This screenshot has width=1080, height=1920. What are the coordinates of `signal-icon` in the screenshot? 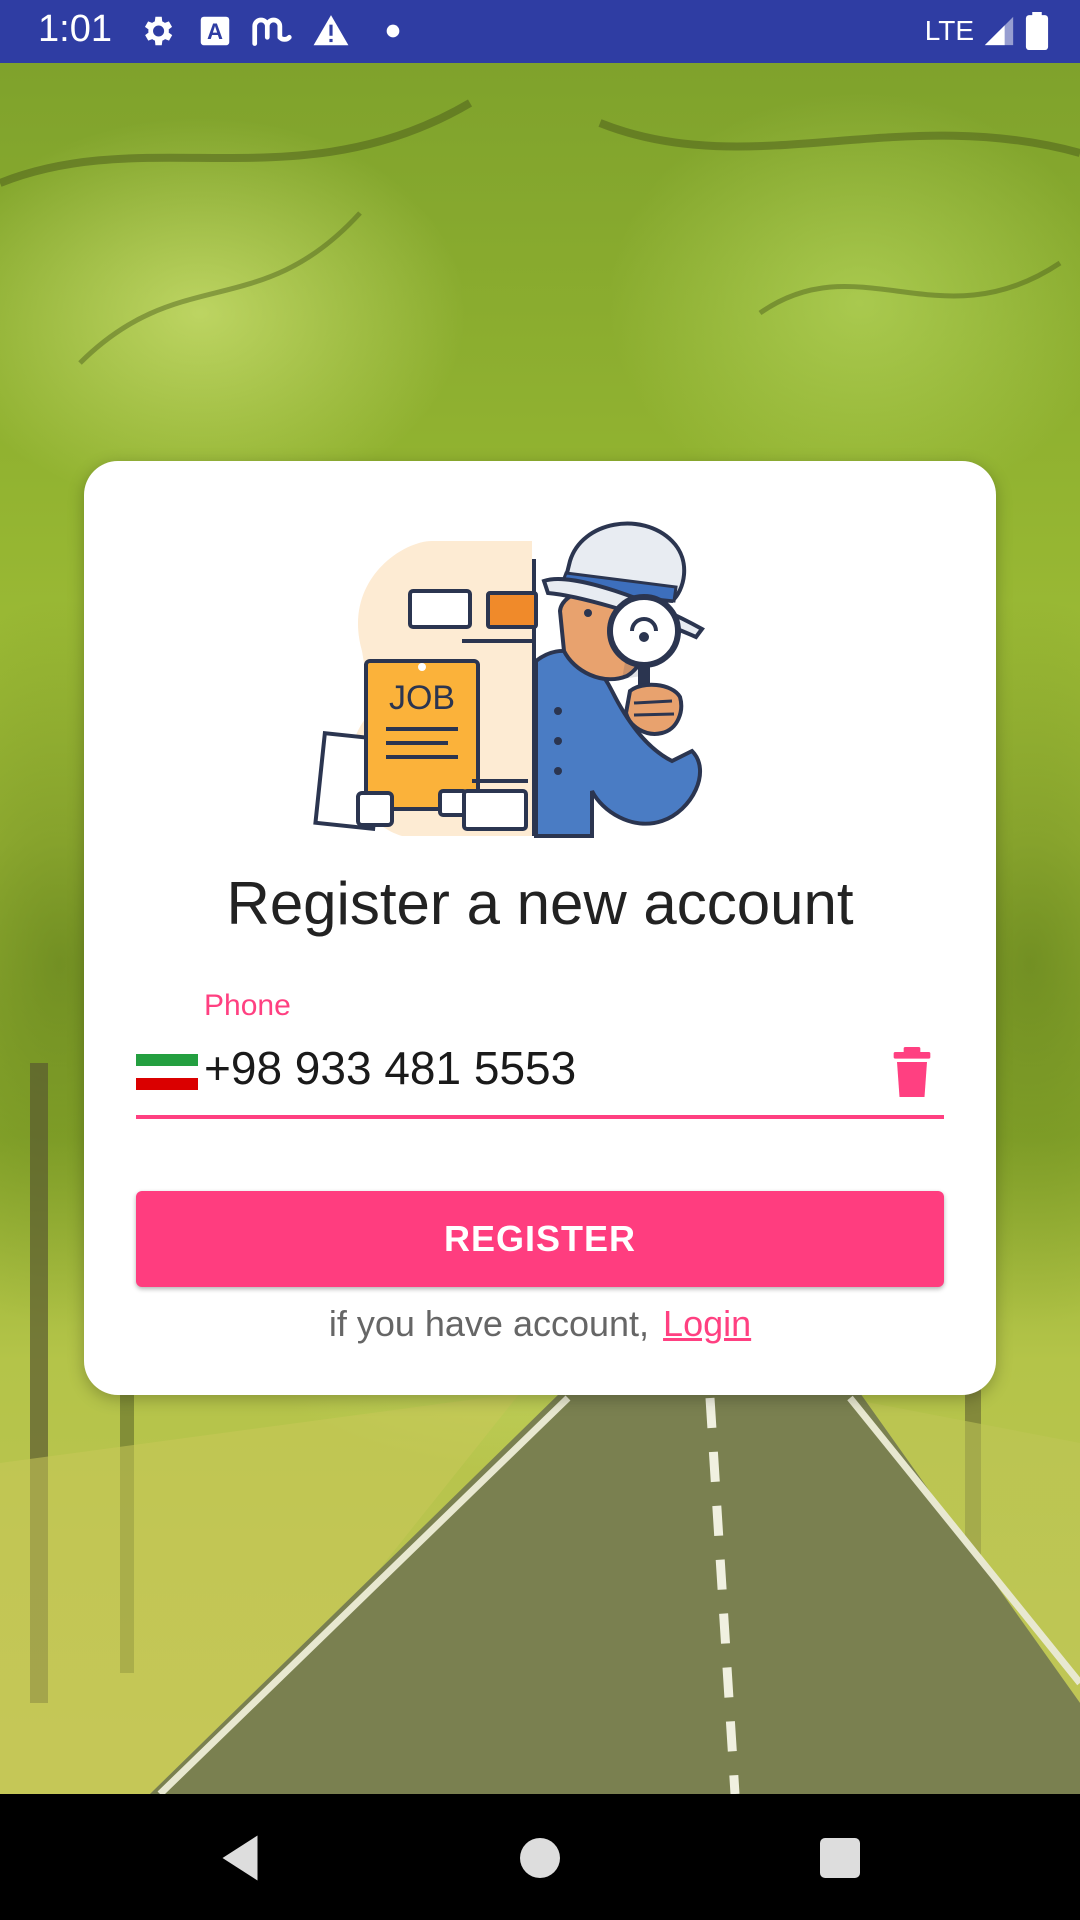 It's located at (999, 31).